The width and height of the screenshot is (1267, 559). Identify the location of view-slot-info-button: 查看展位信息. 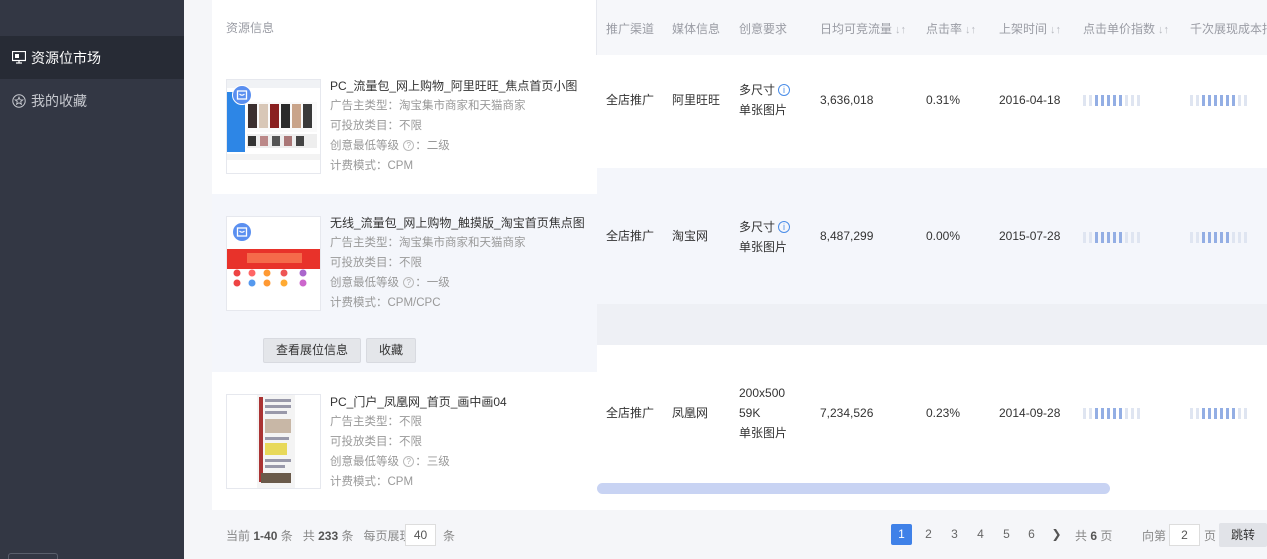
(312, 350).